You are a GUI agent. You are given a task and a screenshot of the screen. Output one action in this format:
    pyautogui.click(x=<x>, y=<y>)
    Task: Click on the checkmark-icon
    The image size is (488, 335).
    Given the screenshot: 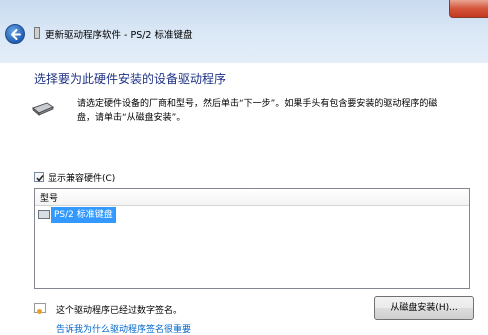 What is the action you would take?
    pyautogui.click(x=40, y=178)
    